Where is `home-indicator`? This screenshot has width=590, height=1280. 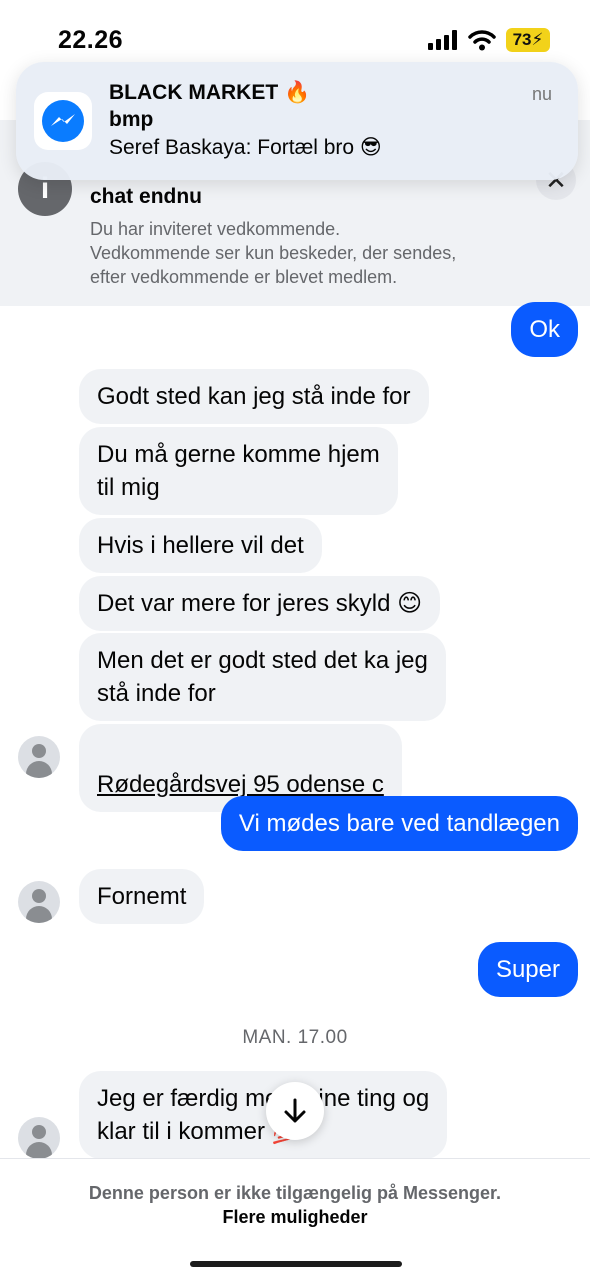
home-indicator is located at coordinates (296, 1264).